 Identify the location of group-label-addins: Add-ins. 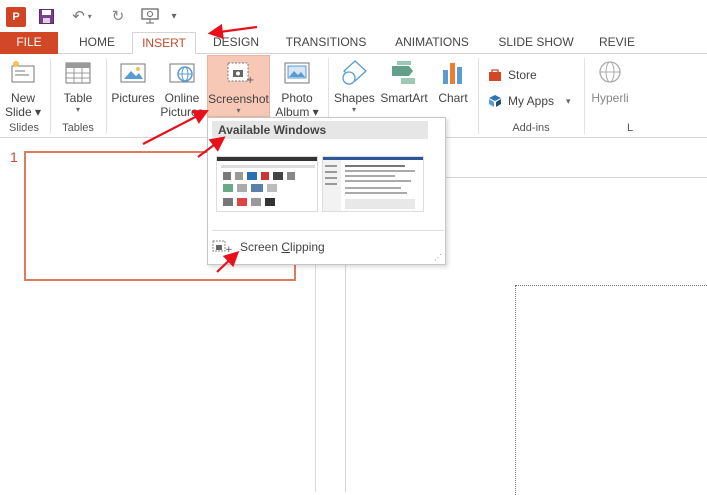
(531, 128).